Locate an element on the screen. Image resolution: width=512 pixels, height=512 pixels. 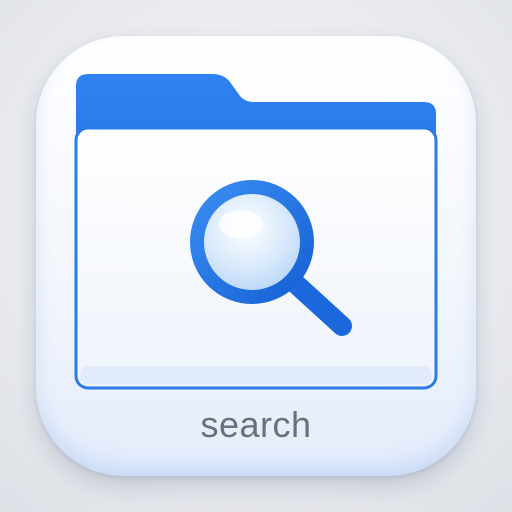
magnifier-lens-shape is located at coordinates (252, 242).